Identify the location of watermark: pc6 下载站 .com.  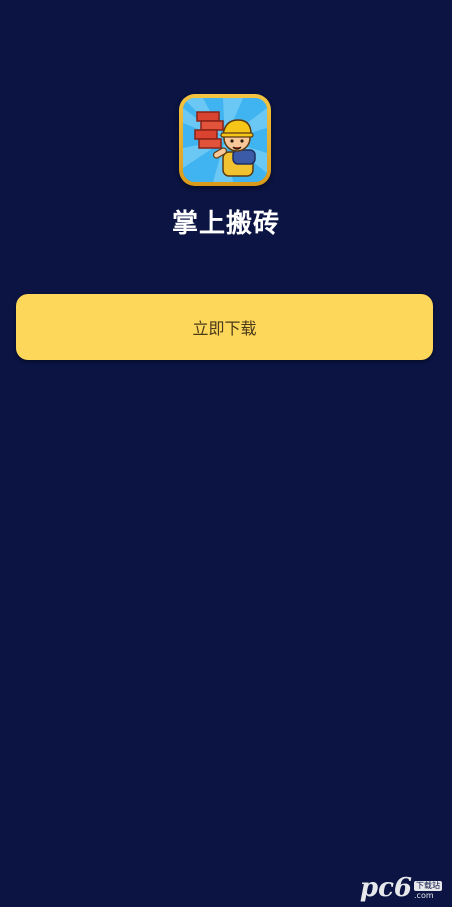
(401, 888).